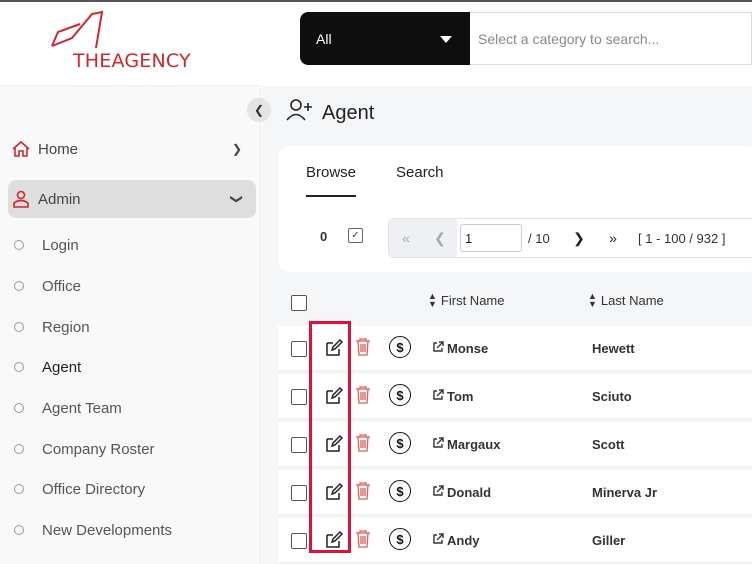  I want to click on sidebar-item-label: Admin, so click(59, 199).